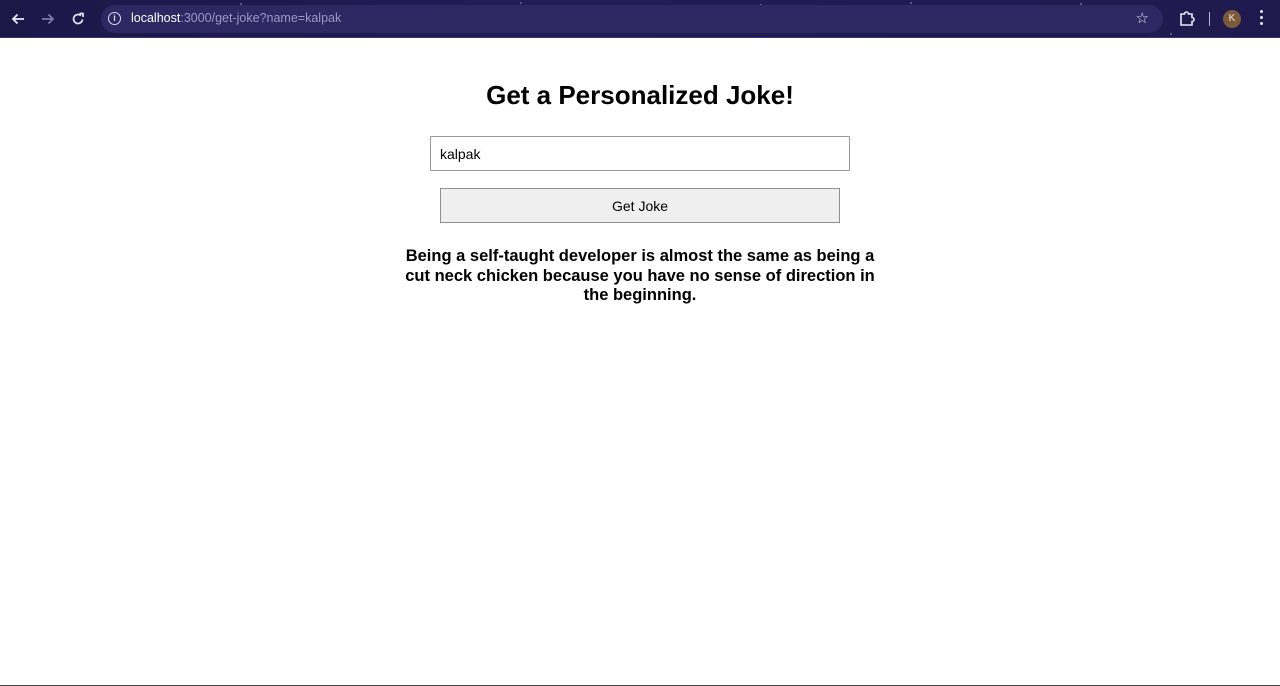 This screenshot has width=1280, height=686. I want to click on url-text: localhost:3000/get-joke?name=kalpak, so click(236, 18).